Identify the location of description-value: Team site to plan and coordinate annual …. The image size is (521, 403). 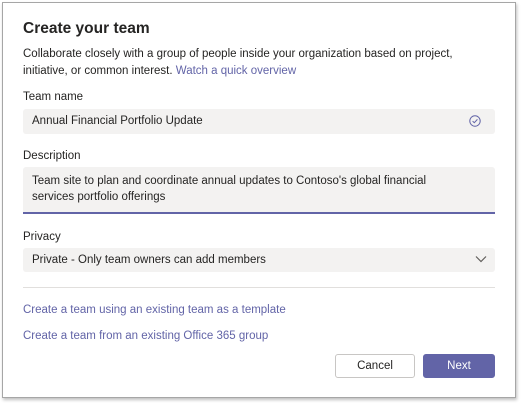
(229, 189).